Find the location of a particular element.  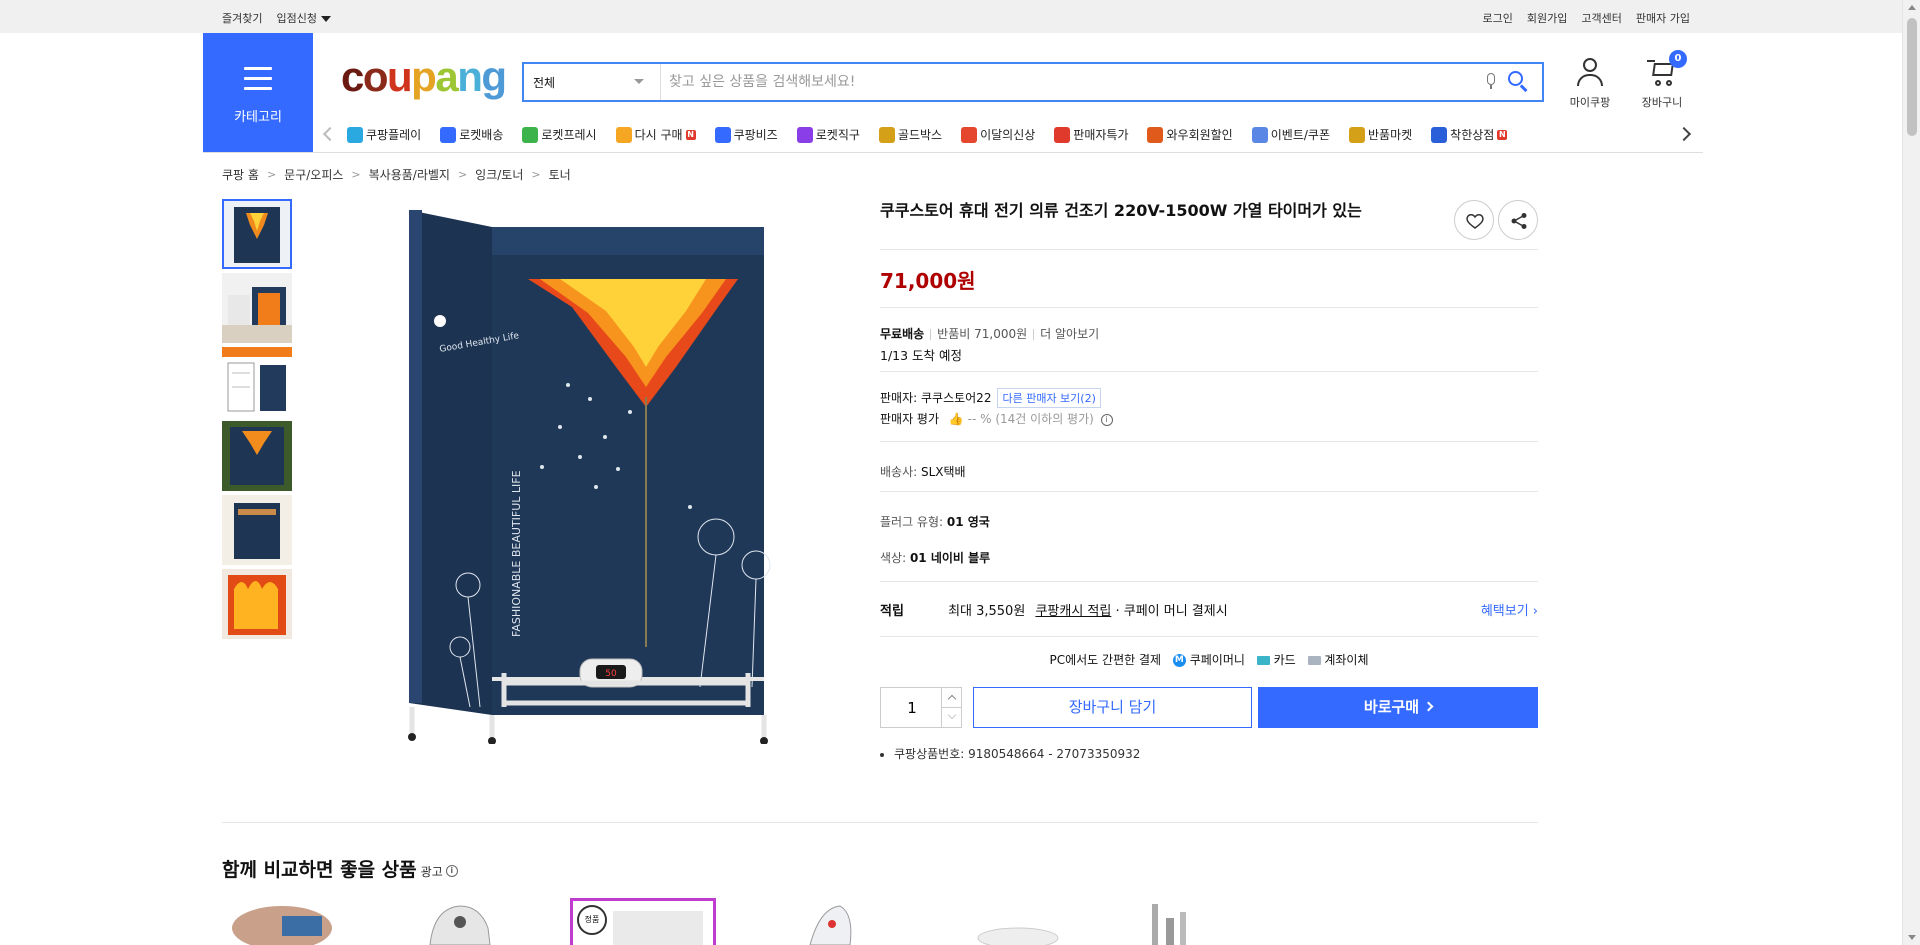

breadcrumb-item: 복사용품/라벨지 is located at coordinates (409, 174).